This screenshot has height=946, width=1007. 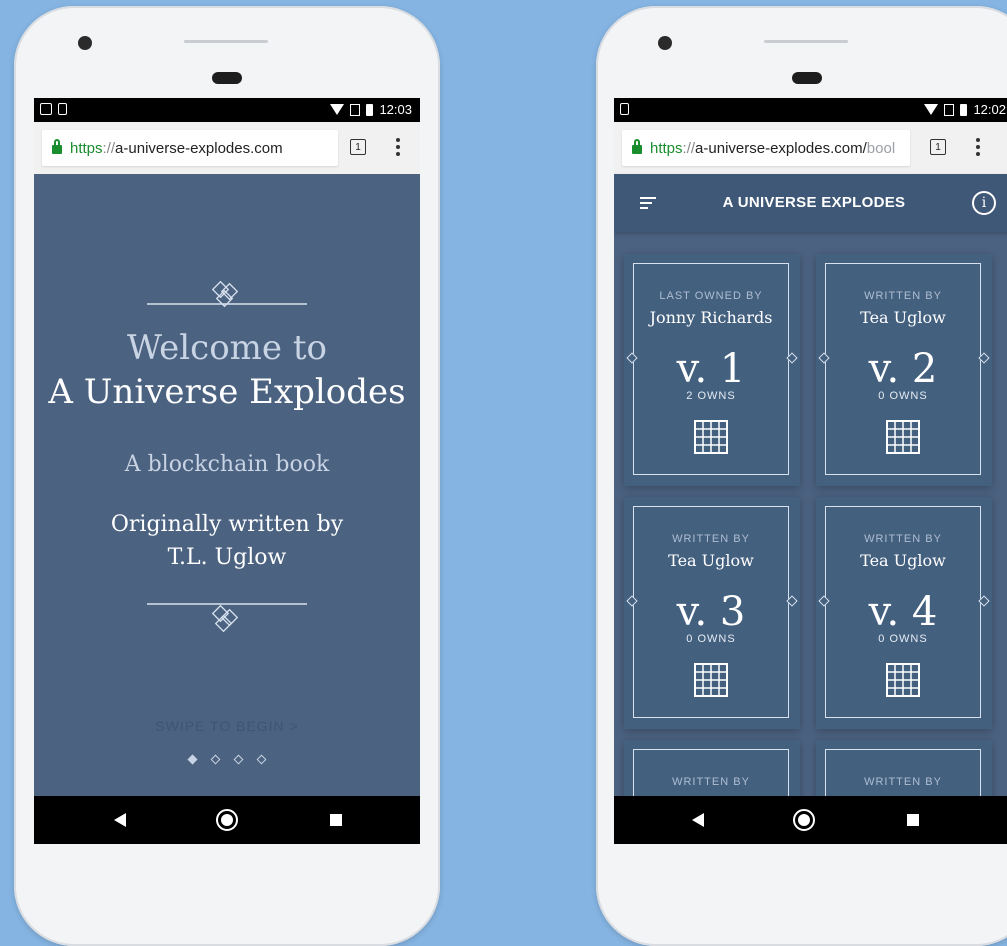 I want to click on browser-toolbar: https://a-universe-explodes.com 1, so click(x=227, y=148).